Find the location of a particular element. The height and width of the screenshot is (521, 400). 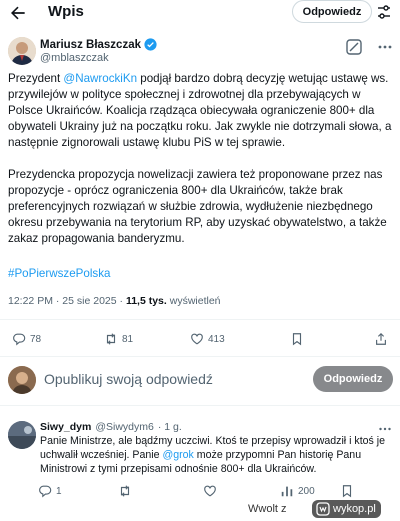

page-title: Wpis is located at coordinates (66, 11).